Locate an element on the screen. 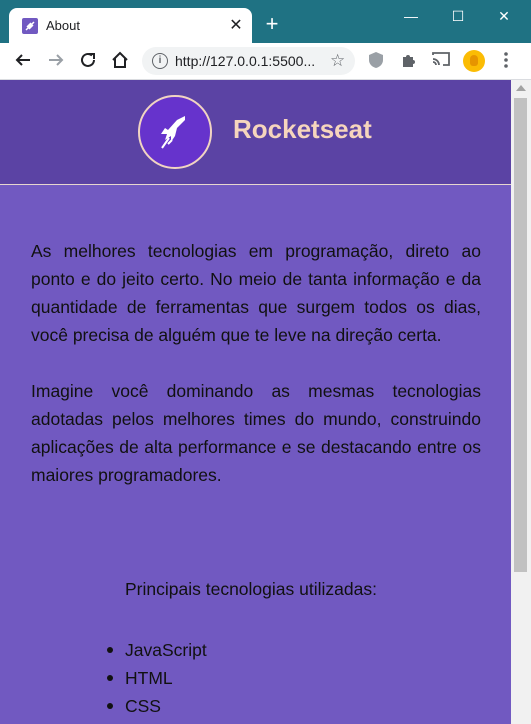  technologies-heading: Principais tecnologias utilizadas: is located at coordinates (251, 589).